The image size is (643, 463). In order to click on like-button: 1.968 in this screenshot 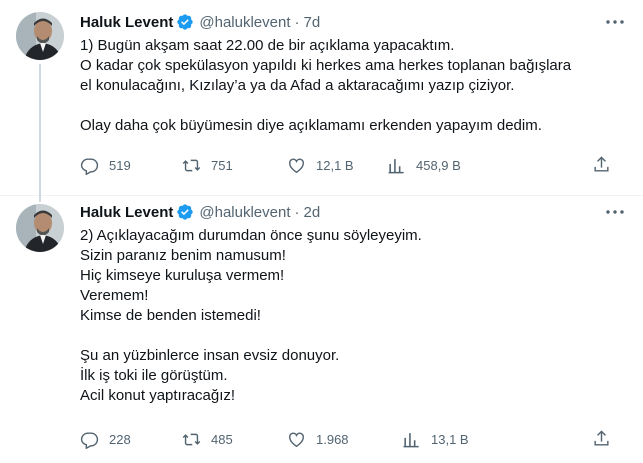, I will do `click(318, 439)`.